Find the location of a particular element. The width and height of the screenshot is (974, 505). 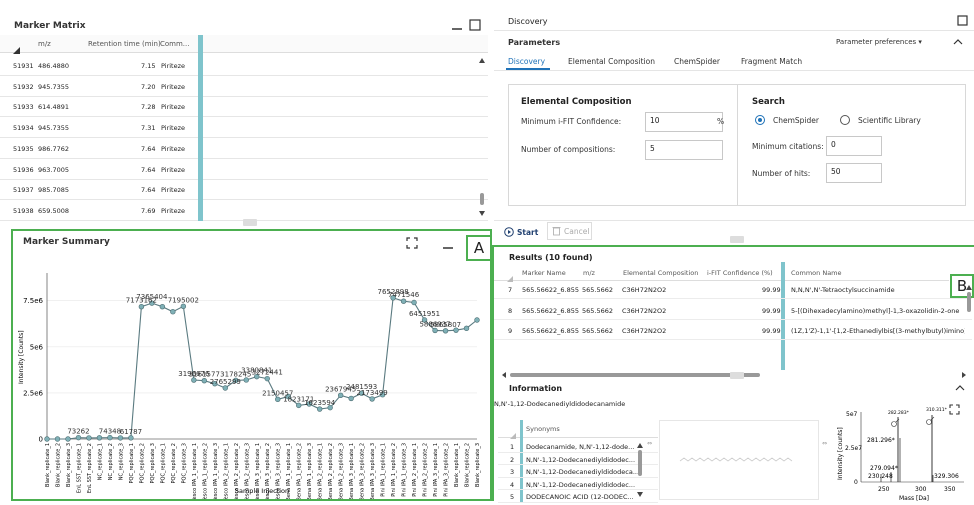

table-row: 51931 486.4880 7.15 Piriteze is located at coordinates (244, 66).